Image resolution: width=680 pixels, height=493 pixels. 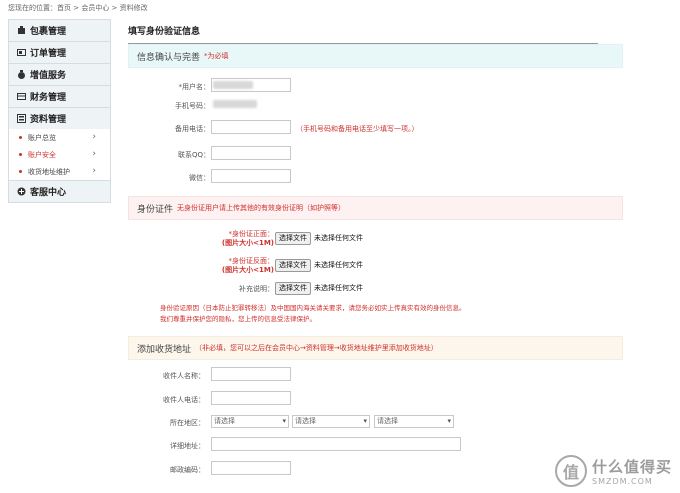 What do you see at coordinates (59, 137) in the screenshot?
I see `sidebar-subitem-overview: 账户总览 ›` at bounding box center [59, 137].